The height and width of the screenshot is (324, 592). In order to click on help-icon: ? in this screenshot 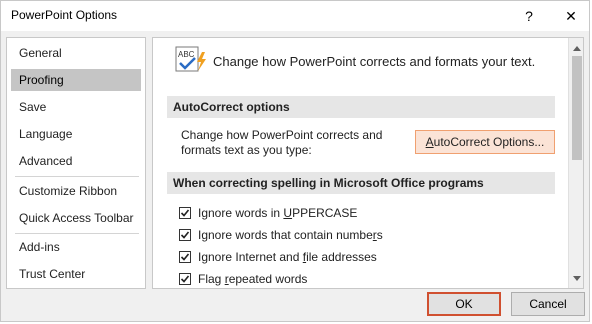, I will do `click(529, 16)`.